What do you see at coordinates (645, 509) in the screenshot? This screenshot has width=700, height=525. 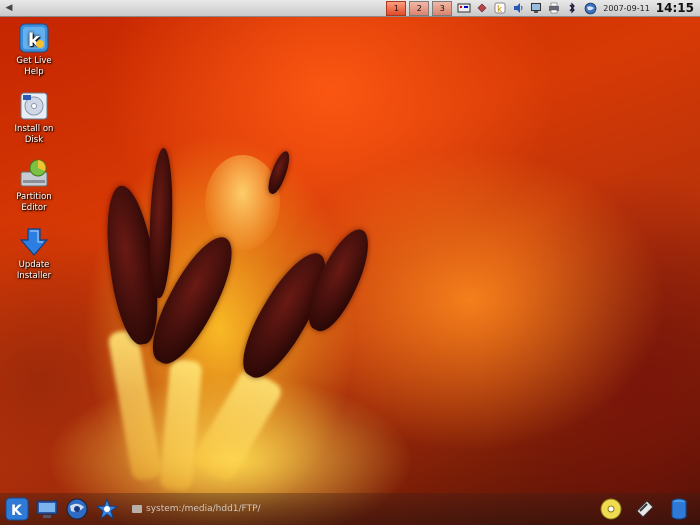 I see `storage-icon` at bounding box center [645, 509].